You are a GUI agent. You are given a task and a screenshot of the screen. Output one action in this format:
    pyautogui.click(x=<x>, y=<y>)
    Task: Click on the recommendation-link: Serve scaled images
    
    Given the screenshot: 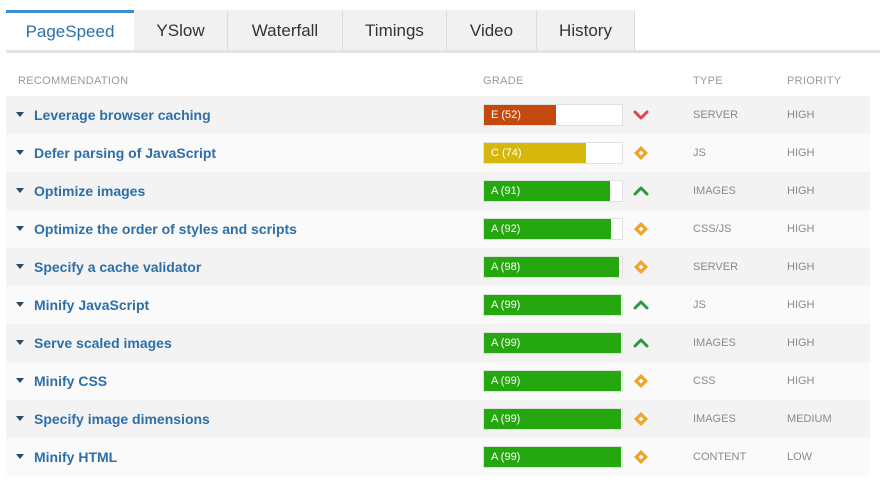 What is the action you would take?
    pyautogui.click(x=103, y=343)
    